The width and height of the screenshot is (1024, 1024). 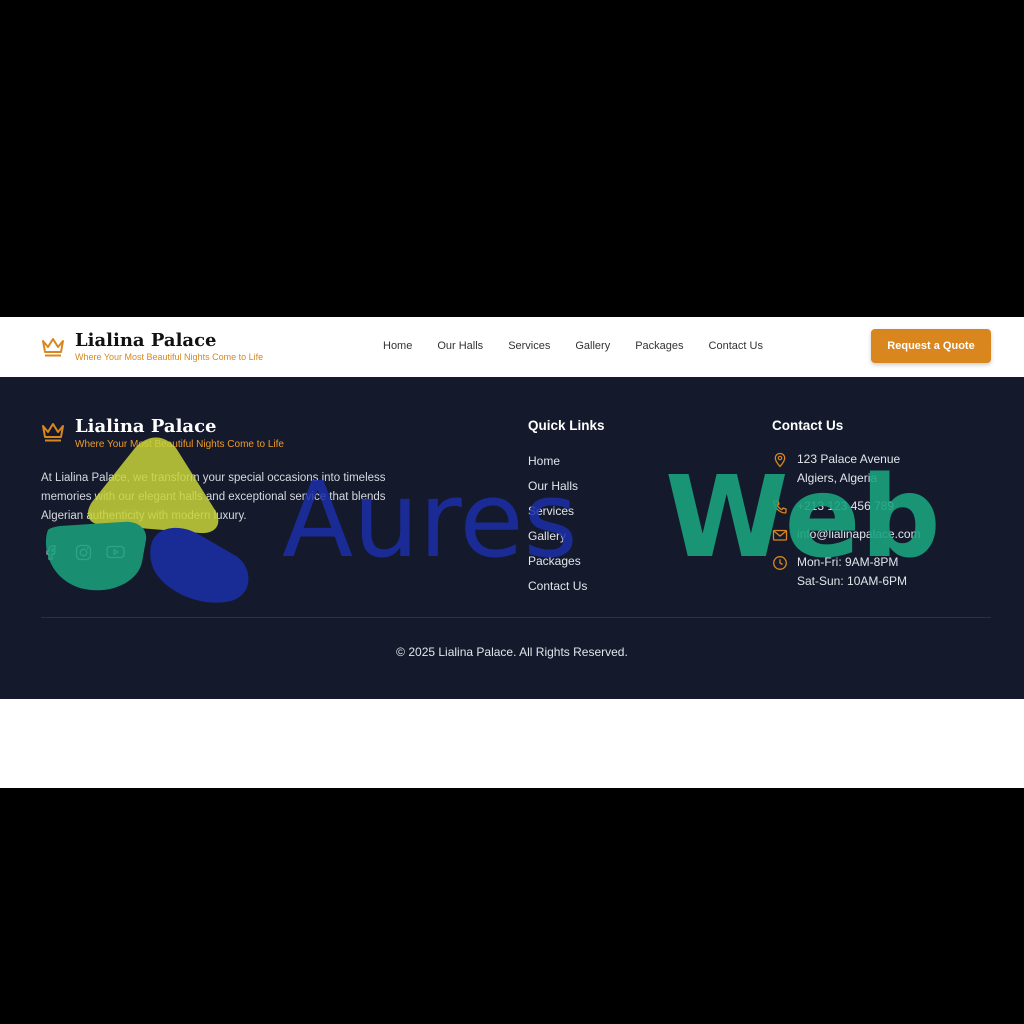 I want to click on footer-brand-title: Lialina Palace, so click(x=146, y=426).